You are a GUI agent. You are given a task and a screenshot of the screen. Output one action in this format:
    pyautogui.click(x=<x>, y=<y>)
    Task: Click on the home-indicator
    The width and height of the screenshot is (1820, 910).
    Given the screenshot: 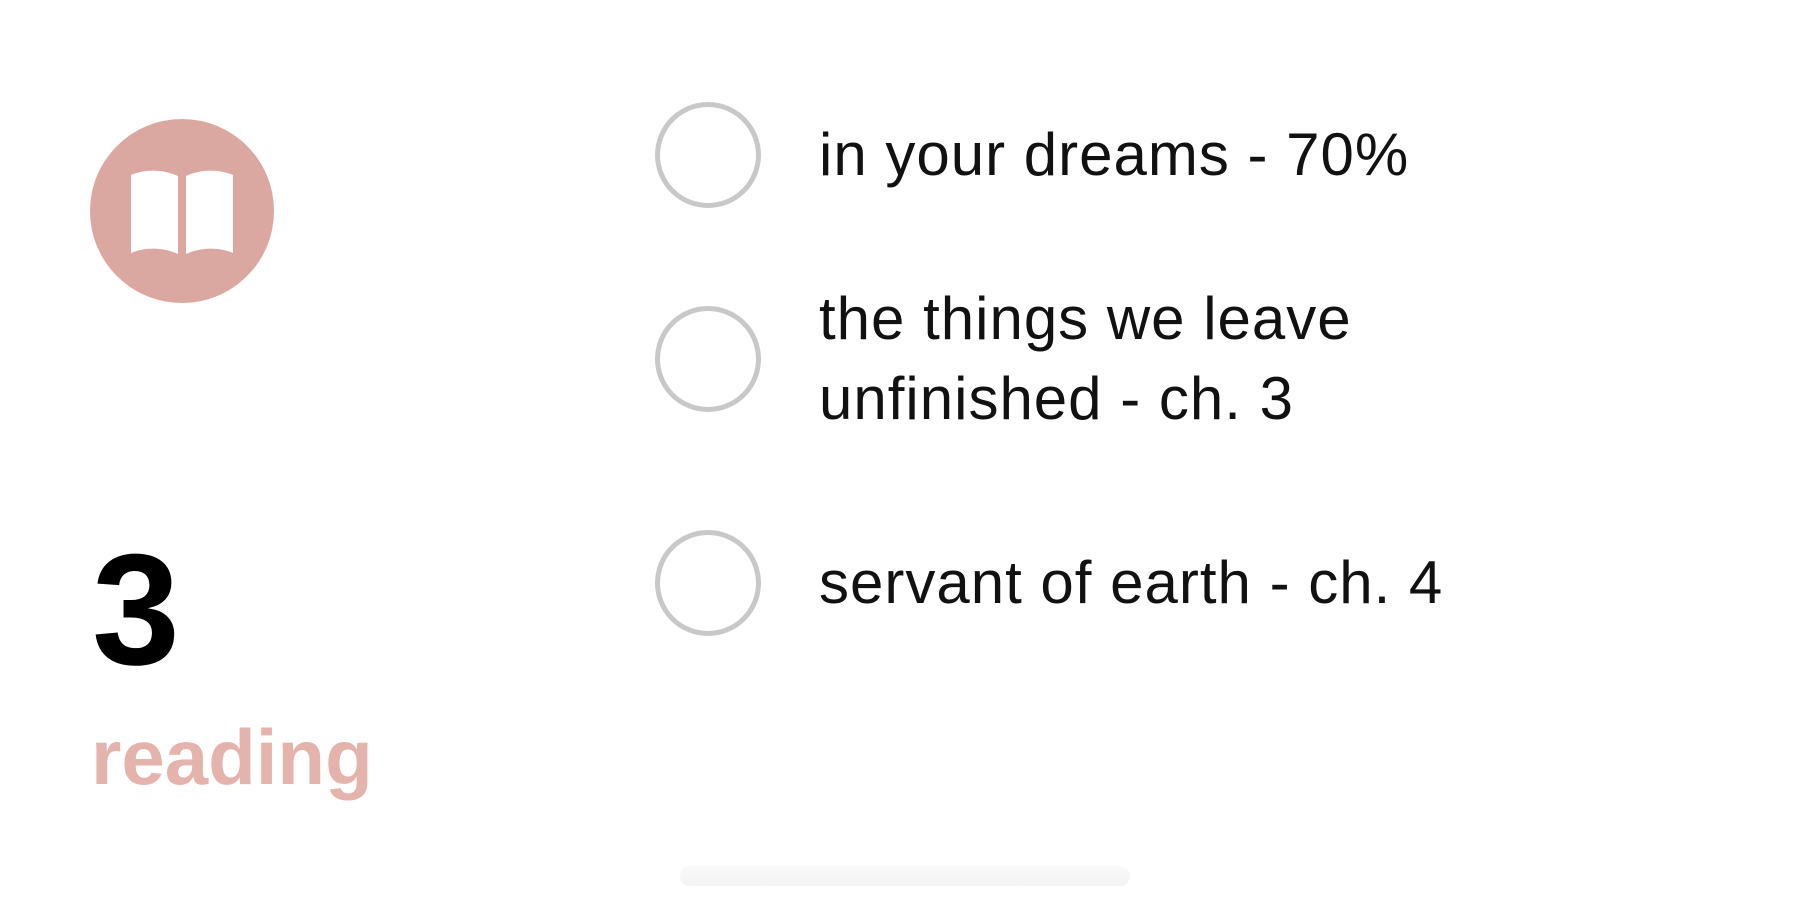 What is the action you would take?
    pyautogui.click(x=905, y=876)
    